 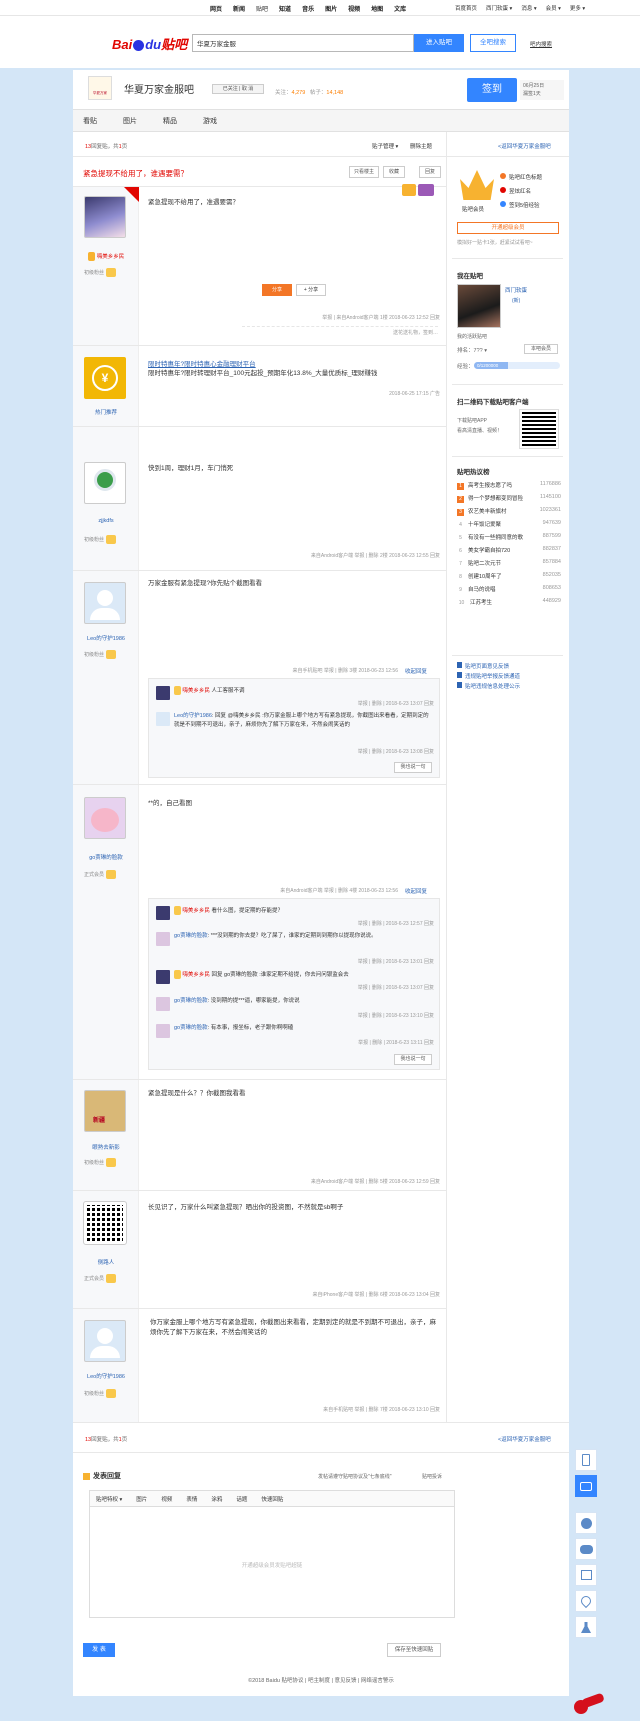 I want to click on hot-topic-title: 十年饭记爱聚, so click(x=484, y=525).